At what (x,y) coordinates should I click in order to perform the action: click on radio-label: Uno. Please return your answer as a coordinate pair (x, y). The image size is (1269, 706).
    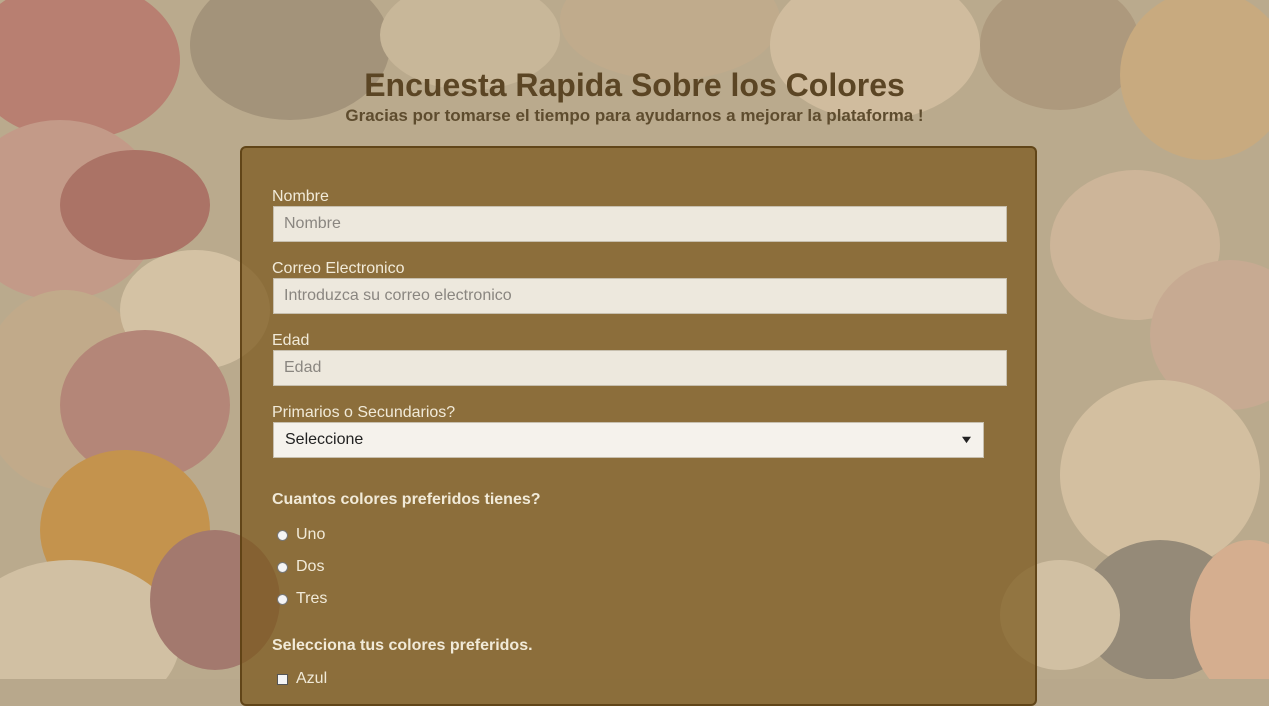
    Looking at the image, I should click on (311, 534).